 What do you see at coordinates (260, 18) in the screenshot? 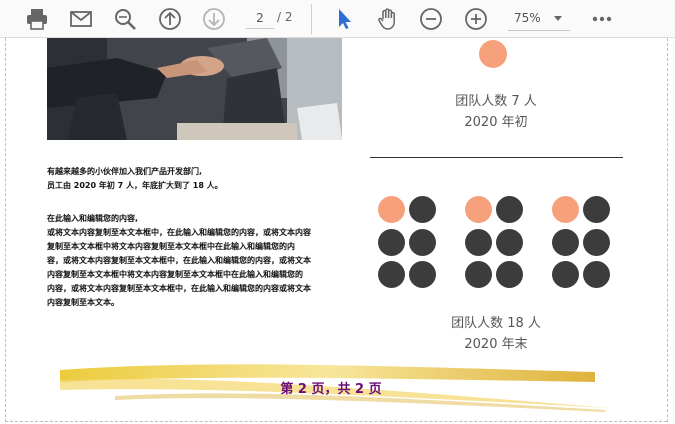
I see `page-number-input` at bounding box center [260, 18].